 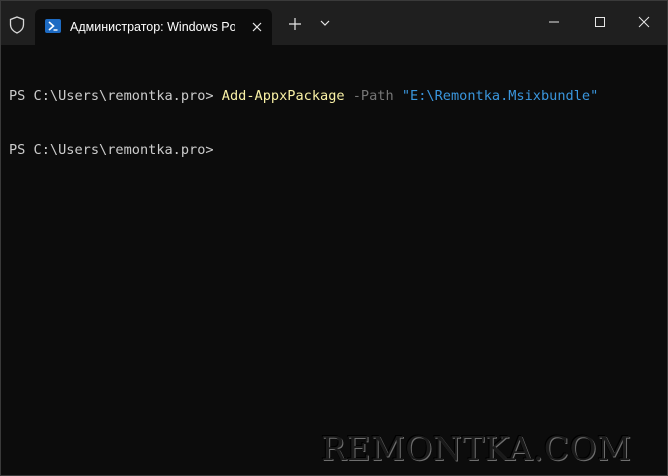 What do you see at coordinates (373, 96) in the screenshot?
I see `parameter: -Path` at bounding box center [373, 96].